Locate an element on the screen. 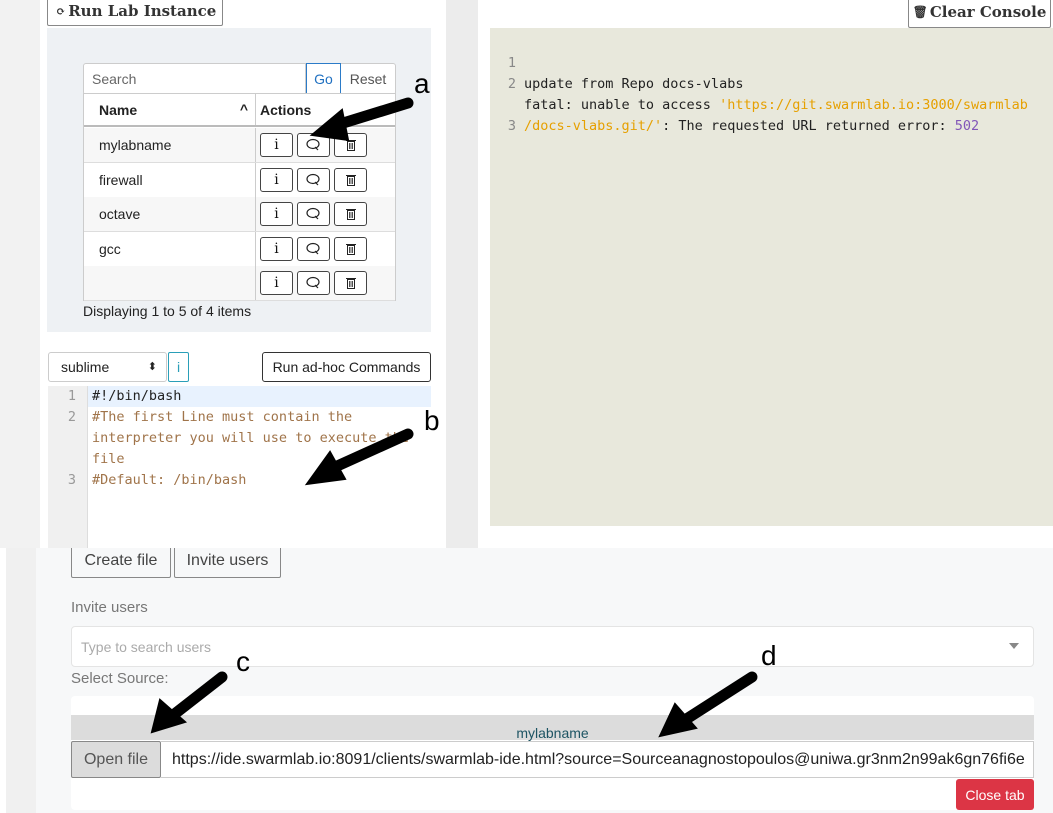  run-adhoc-commands-button: Run ad-hoc Commands is located at coordinates (346, 367).